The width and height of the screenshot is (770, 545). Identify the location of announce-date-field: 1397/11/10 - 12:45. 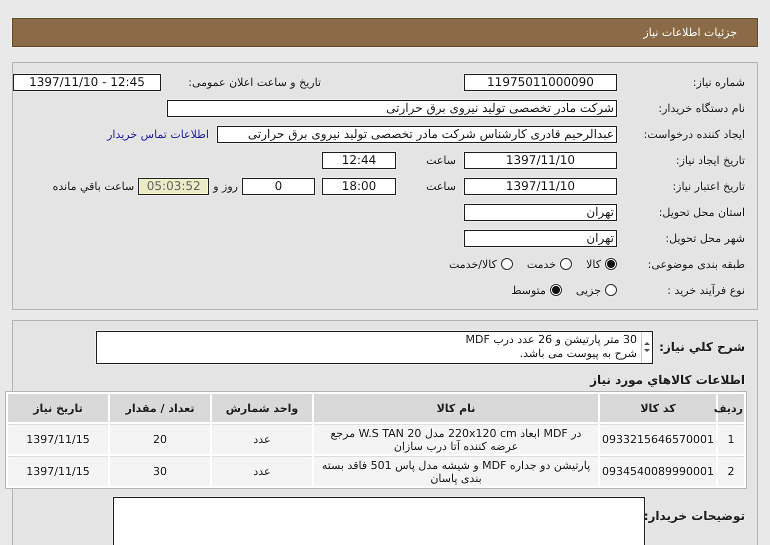
(87, 82).